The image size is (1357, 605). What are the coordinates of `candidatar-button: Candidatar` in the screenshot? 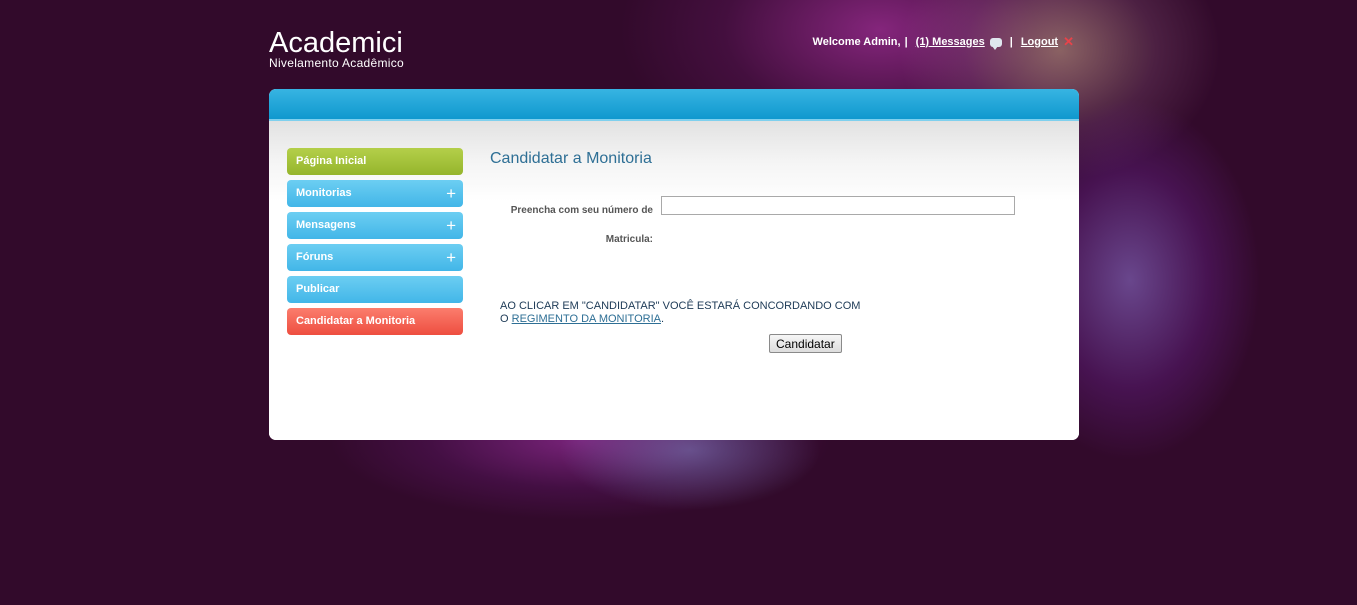 It's located at (805, 343).